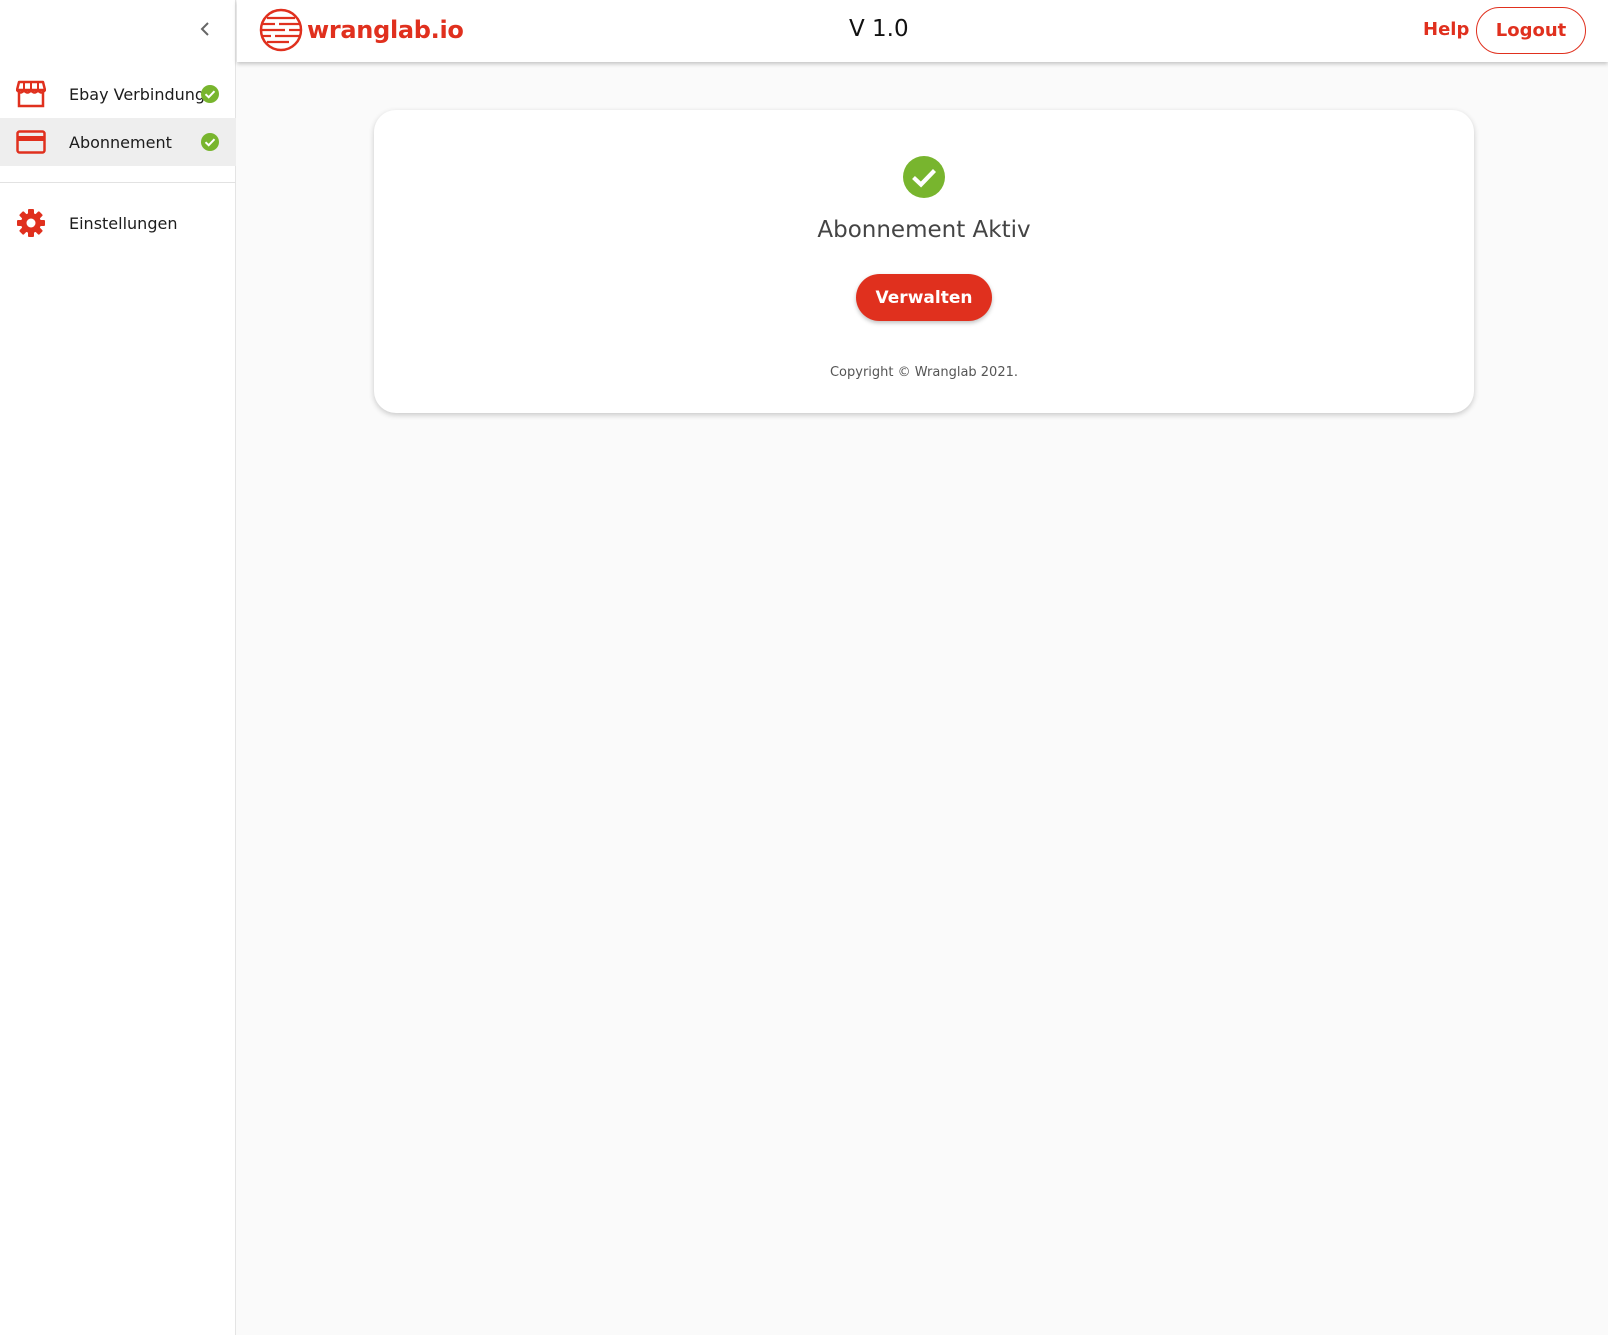 The image size is (1608, 1335). What do you see at coordinates (118, 182) in the screenshot?
I see `sidebar-divider` at bounding box center [118, 182].